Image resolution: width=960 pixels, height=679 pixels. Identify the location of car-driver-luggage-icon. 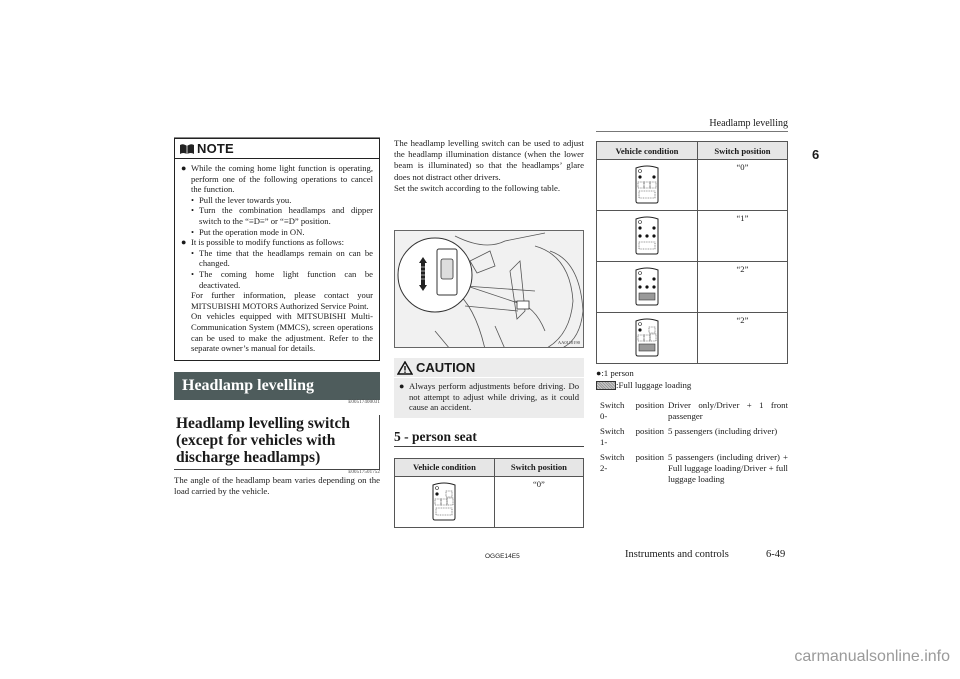
(647, 337).